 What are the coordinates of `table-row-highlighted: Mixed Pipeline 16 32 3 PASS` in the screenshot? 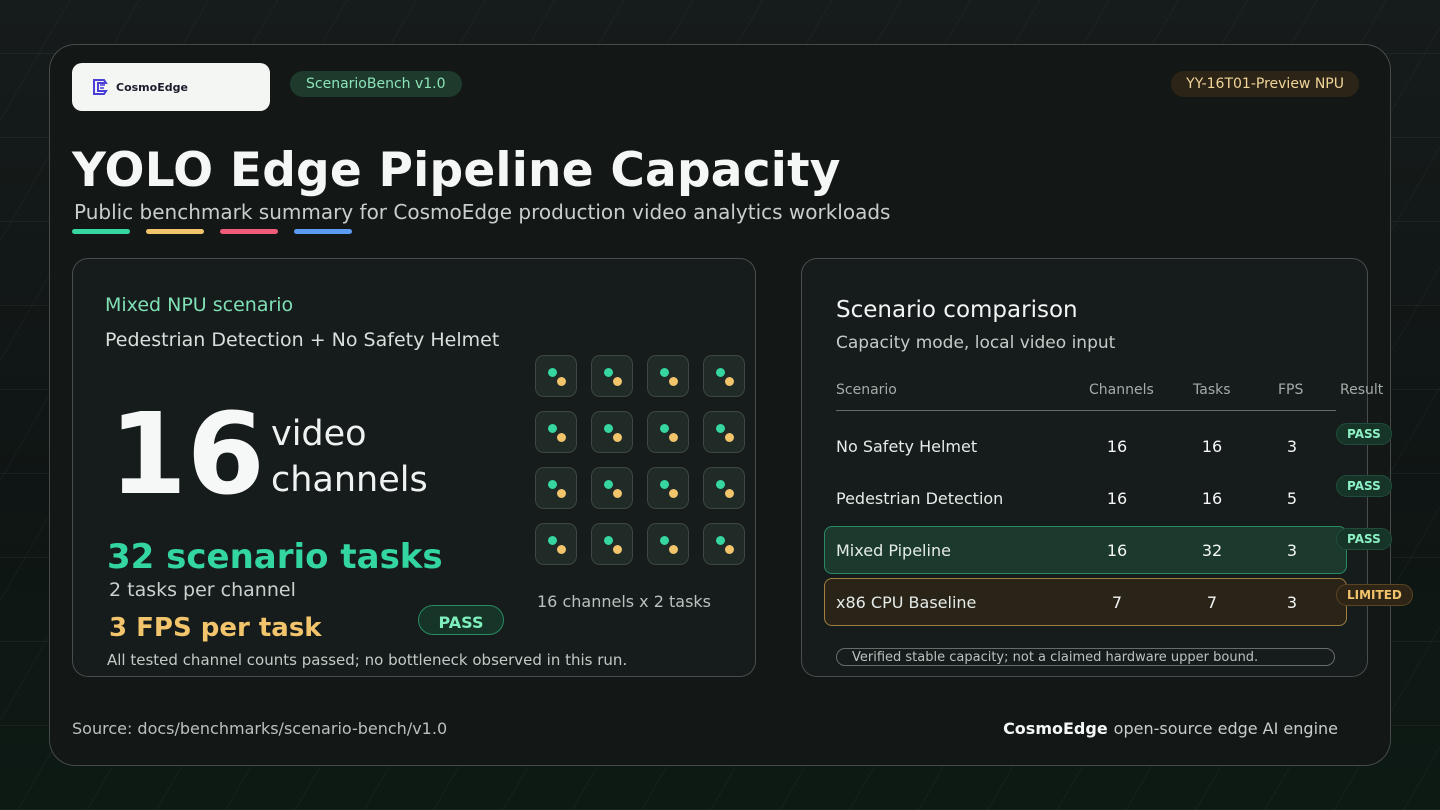 It's located at (1108, 550).